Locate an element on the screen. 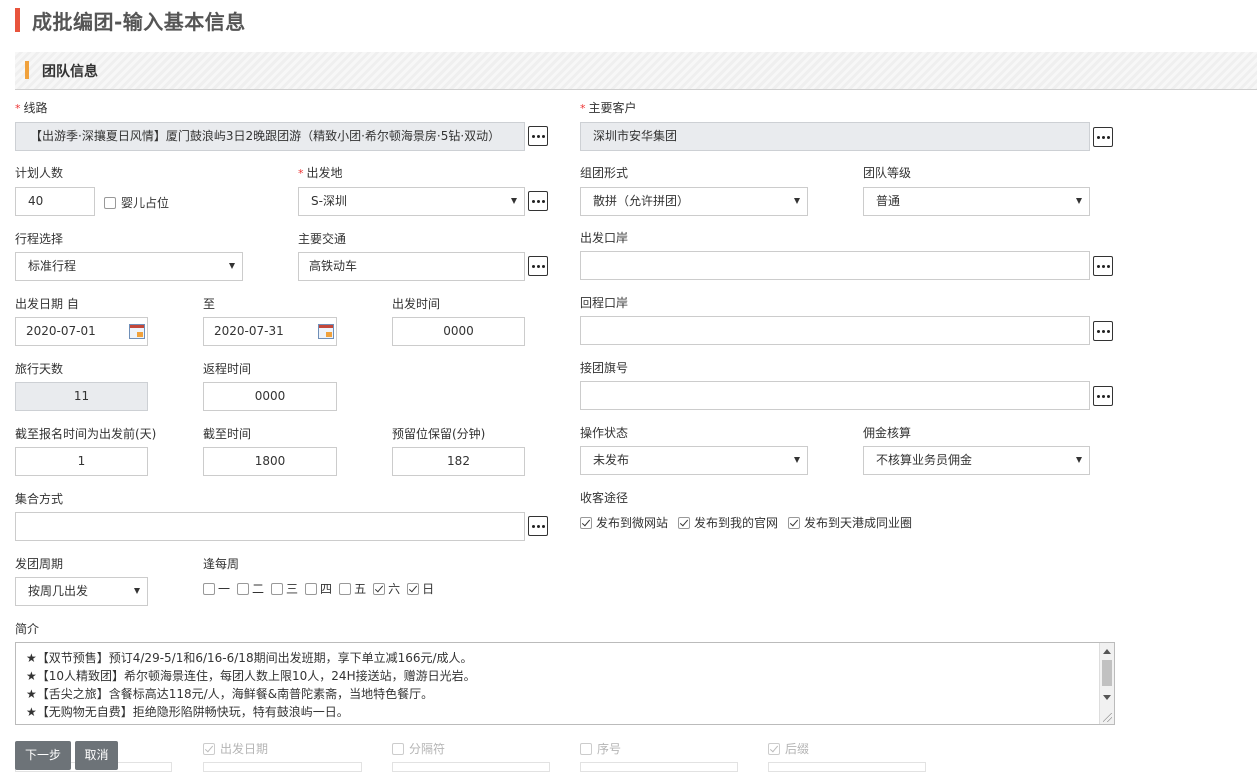 The image size is (1257, 772). naming-separator-label: 分隔符 is located at coordinates (427, 749).